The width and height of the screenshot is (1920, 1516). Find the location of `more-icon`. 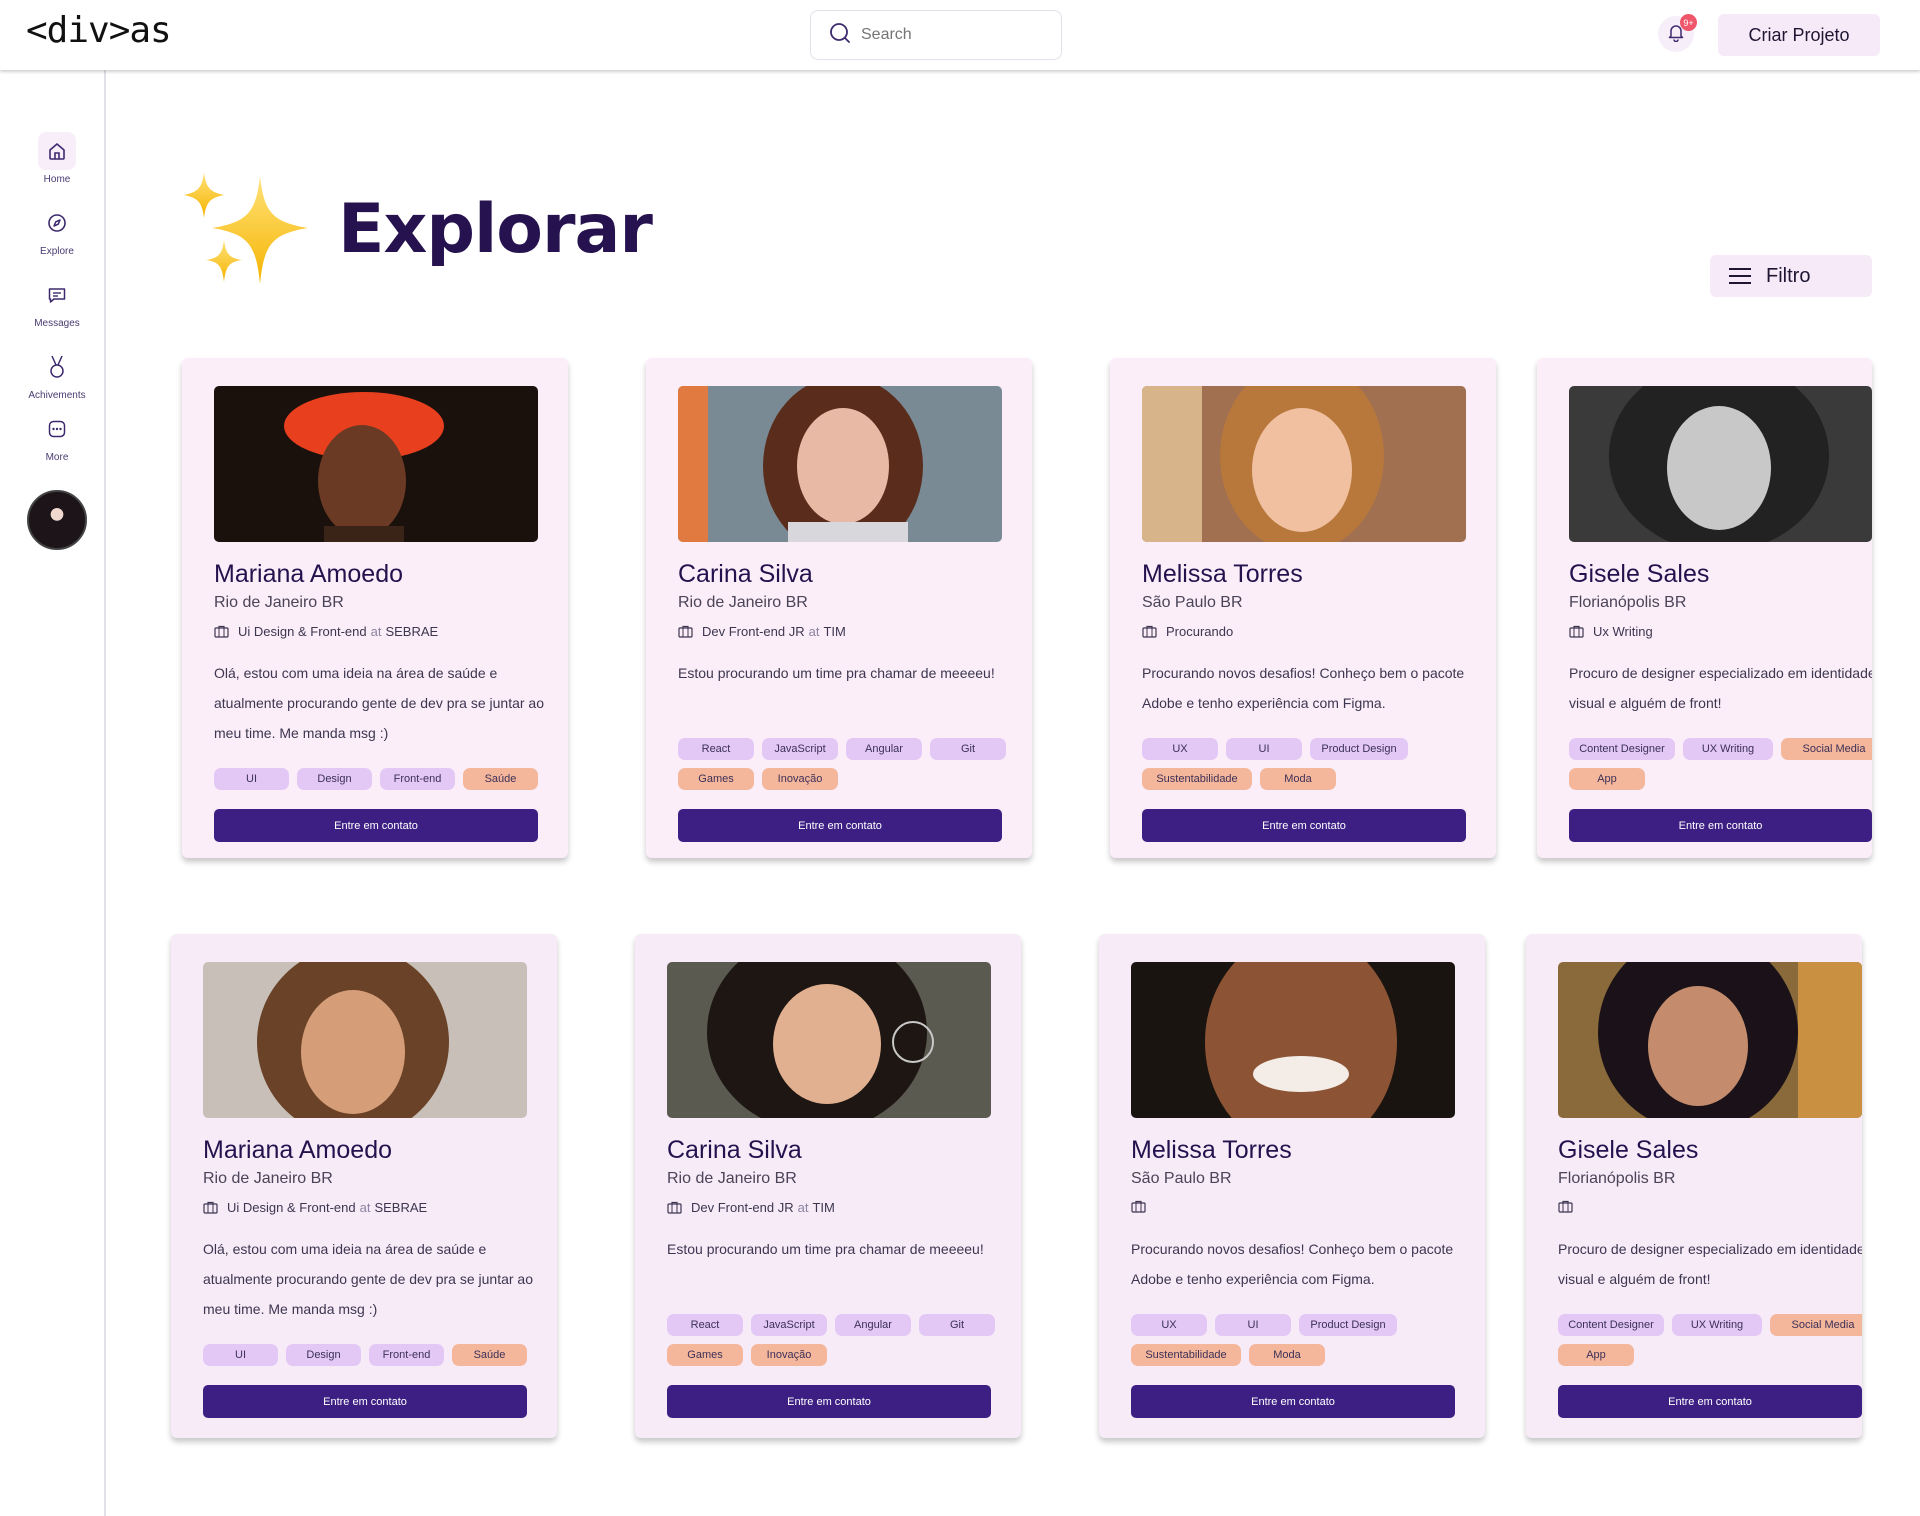

more-icon is located at coordinates (57, 429).